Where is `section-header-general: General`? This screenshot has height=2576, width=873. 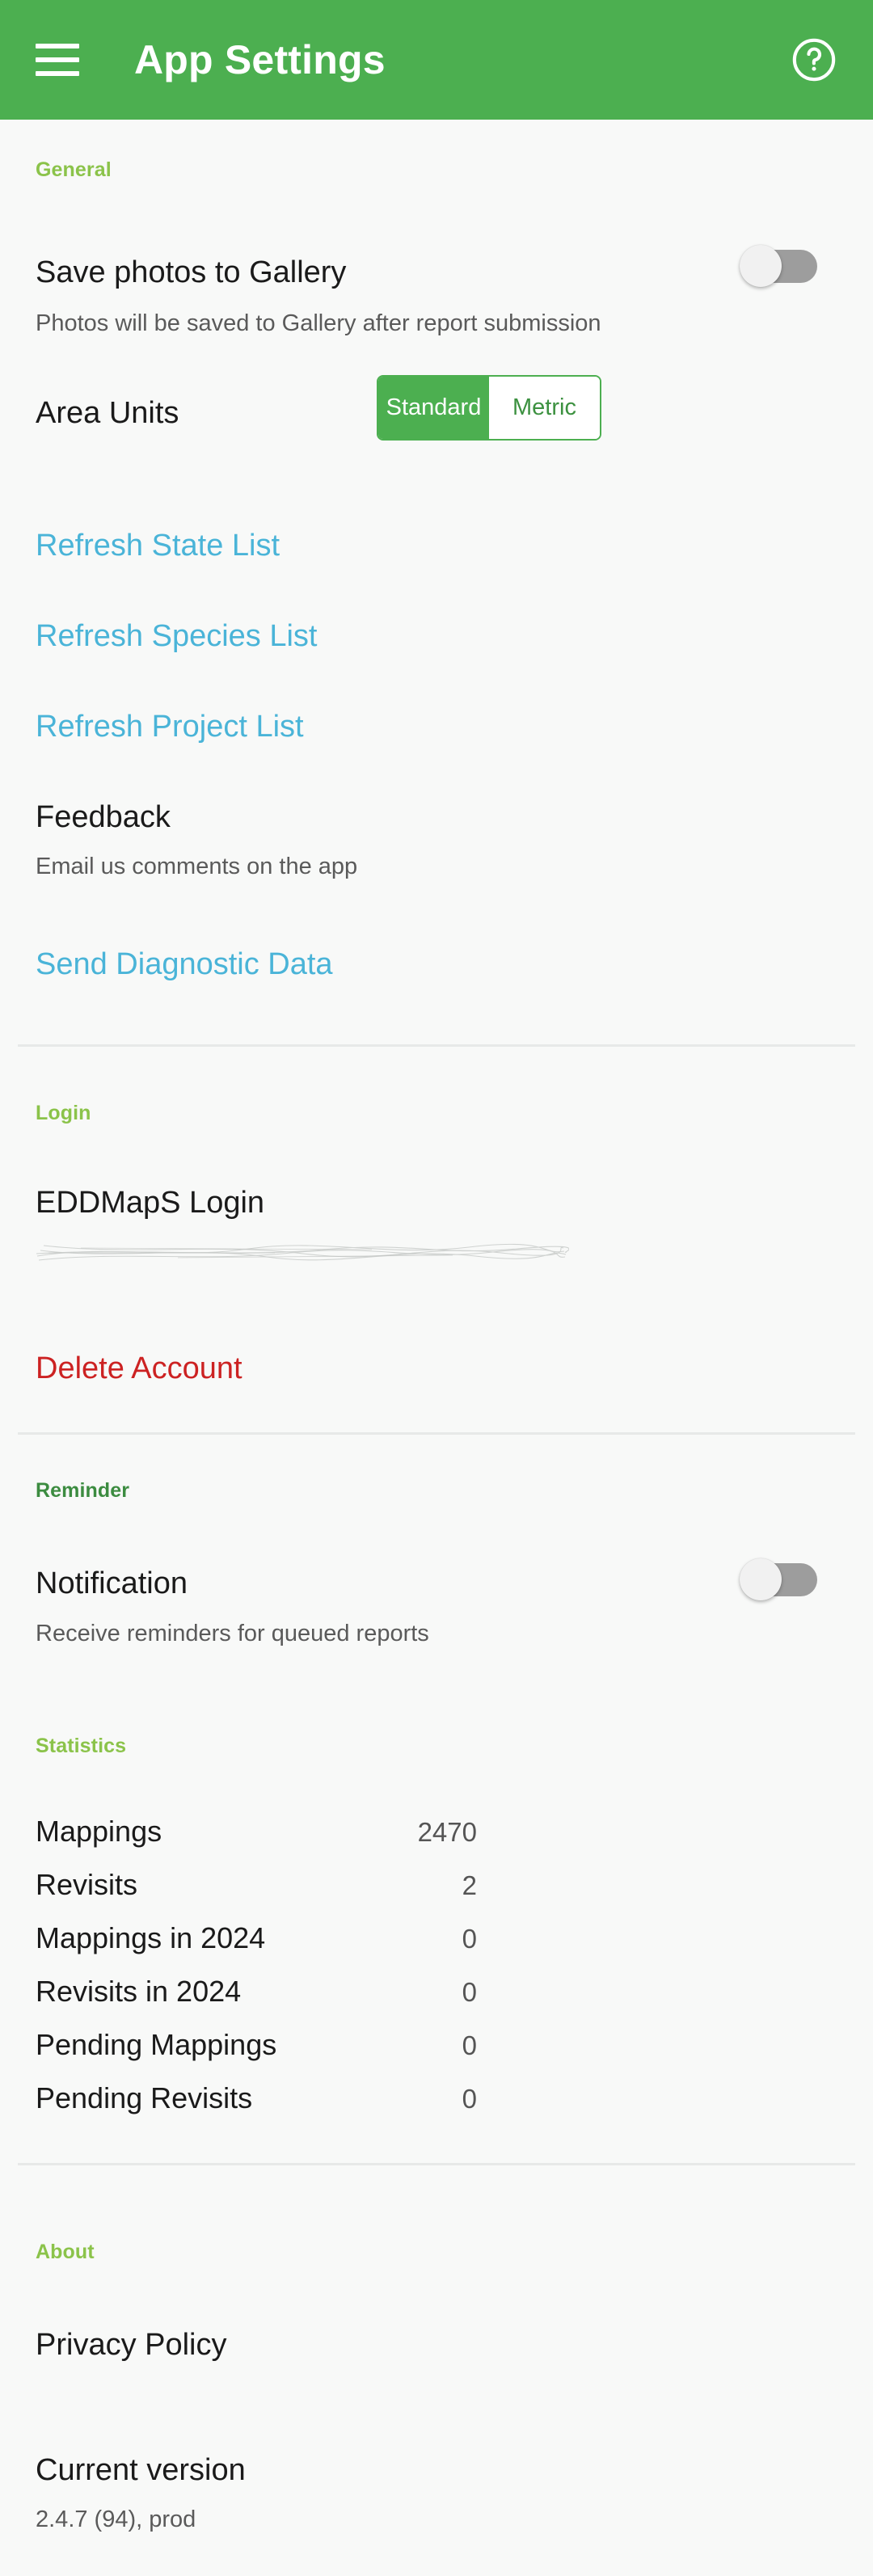
section-header-general: General is located at coordinates (74, 170).